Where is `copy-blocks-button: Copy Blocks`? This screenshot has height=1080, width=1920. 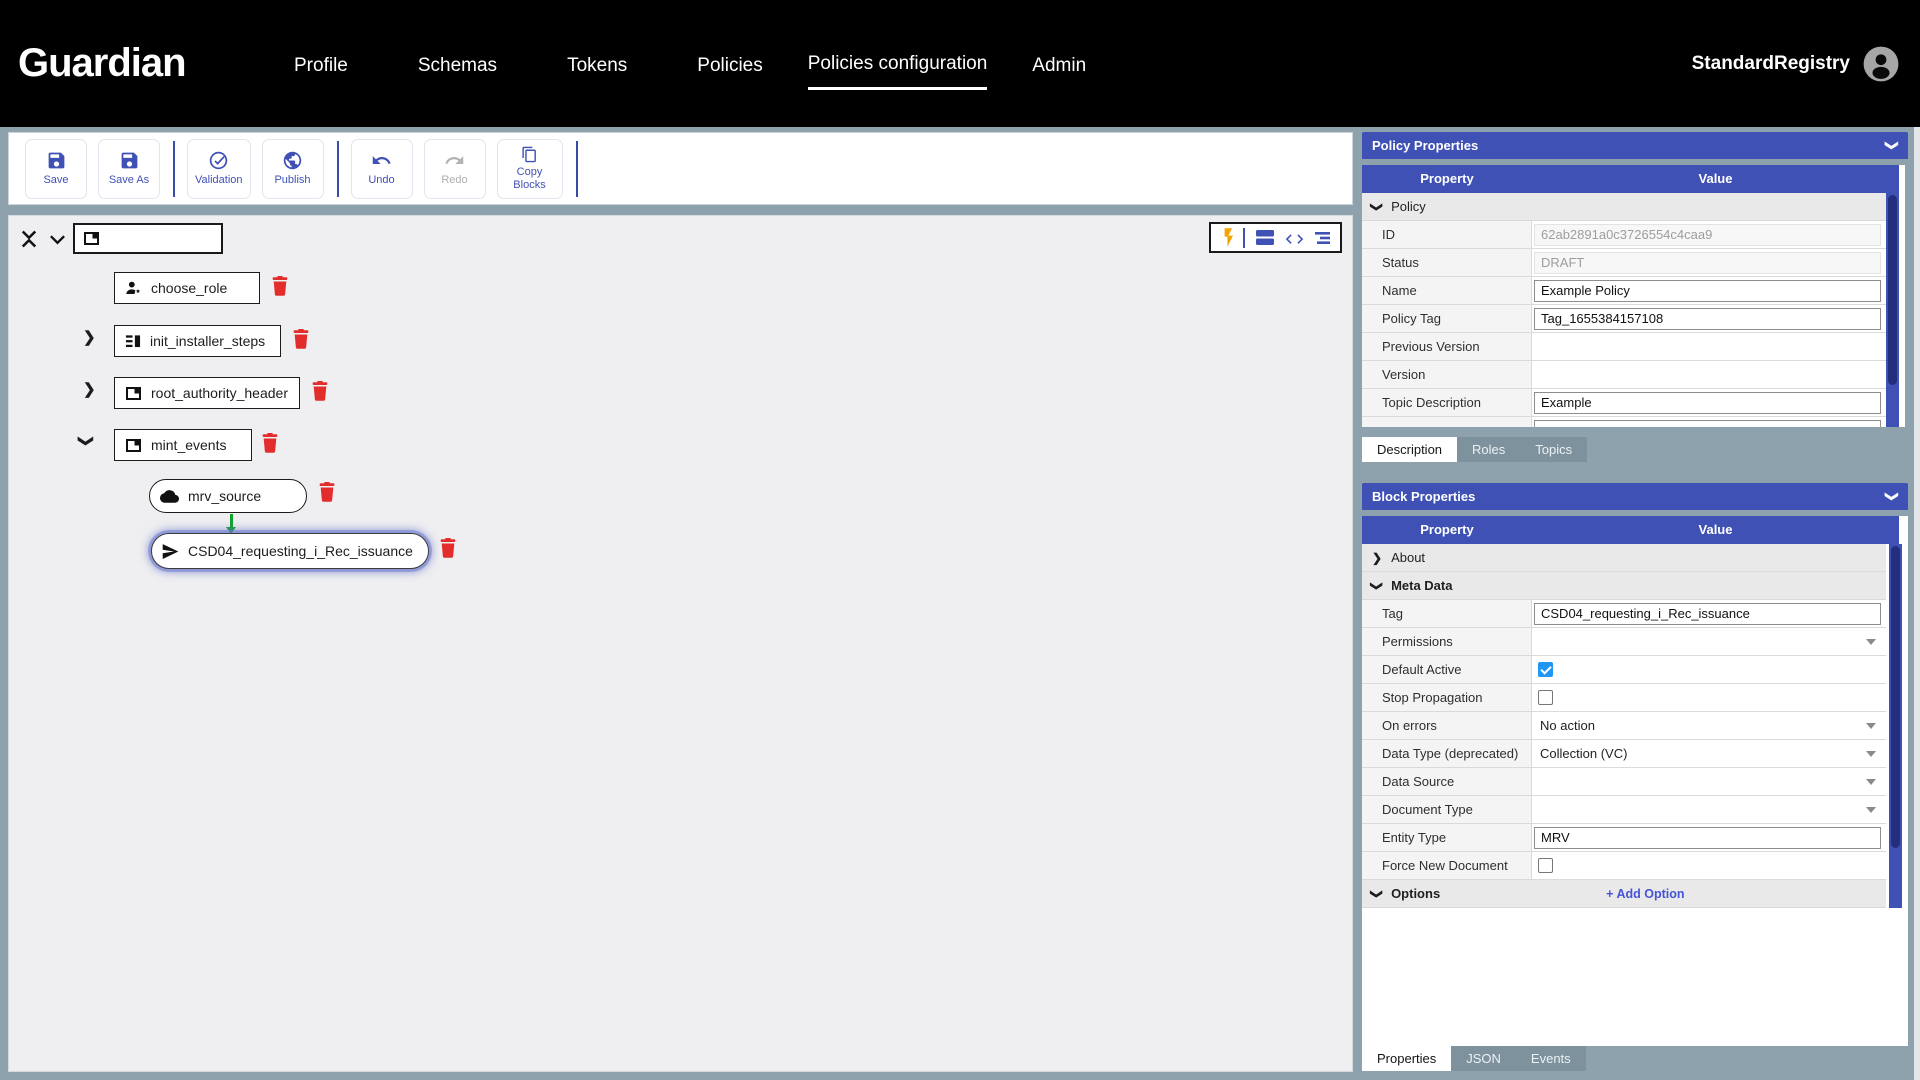 copy-blocks-button: Copy Blocks is located at coordinates (529, 168).